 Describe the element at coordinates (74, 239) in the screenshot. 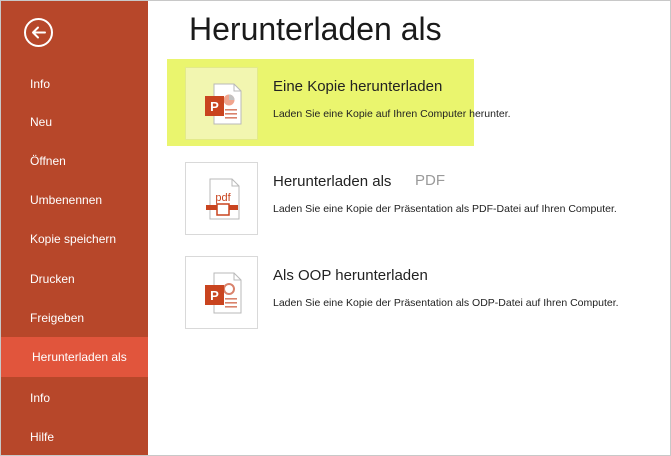

I see `sidebar-item-kopie-speichern: Kopie speichern` at that location.